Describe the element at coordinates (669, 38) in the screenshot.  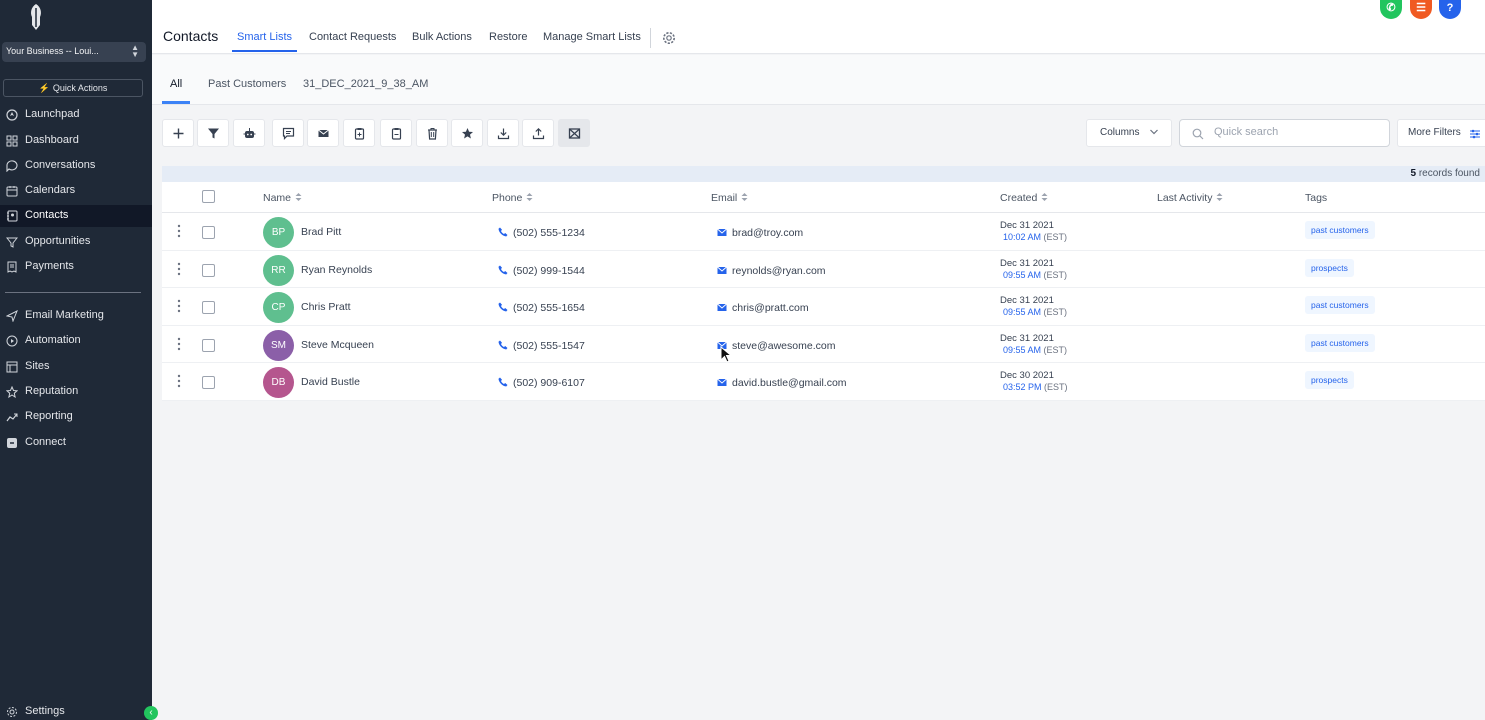
I see `gear-icon` at that location.